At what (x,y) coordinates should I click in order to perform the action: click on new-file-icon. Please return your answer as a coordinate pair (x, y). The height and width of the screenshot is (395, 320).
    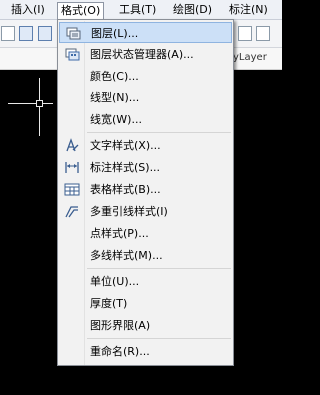
    Looking at the image, I should click on (8, 33).